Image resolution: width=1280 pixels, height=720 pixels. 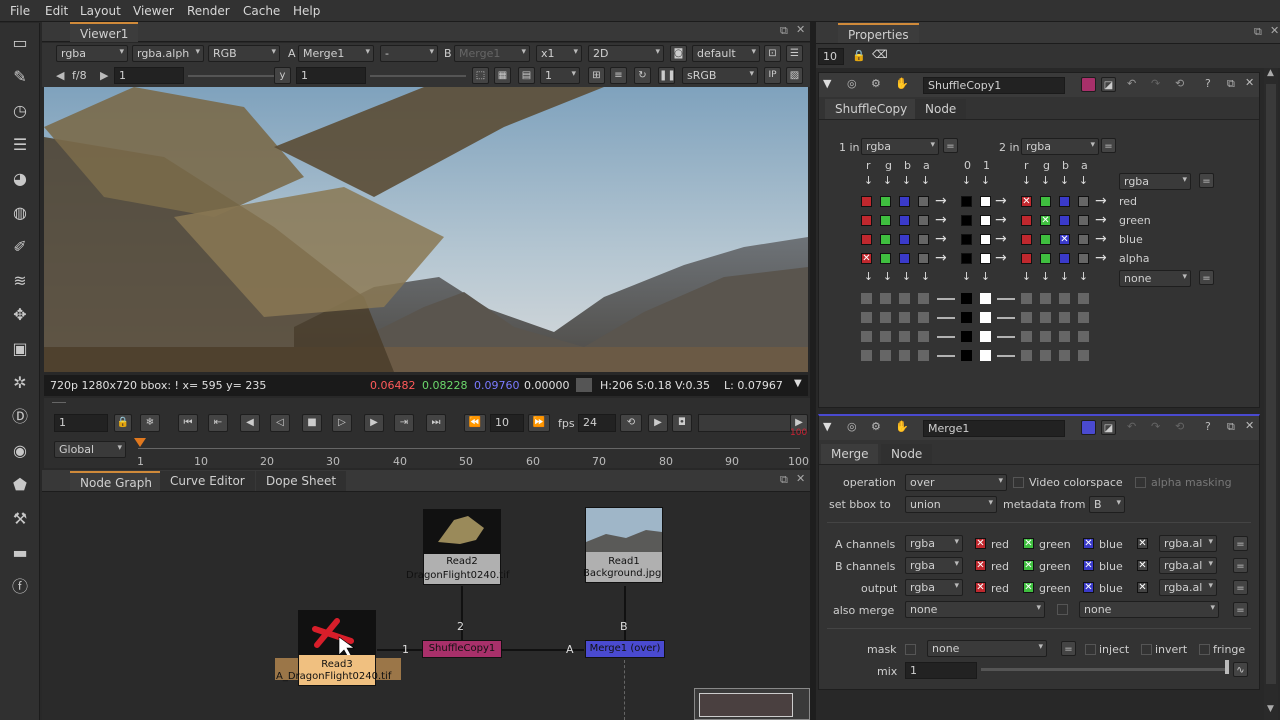 What do you see at coordinates (218, 423) in the screenshot?
I see `prev-keyframe-icon: ⇤` at bounding box center [218, 423].